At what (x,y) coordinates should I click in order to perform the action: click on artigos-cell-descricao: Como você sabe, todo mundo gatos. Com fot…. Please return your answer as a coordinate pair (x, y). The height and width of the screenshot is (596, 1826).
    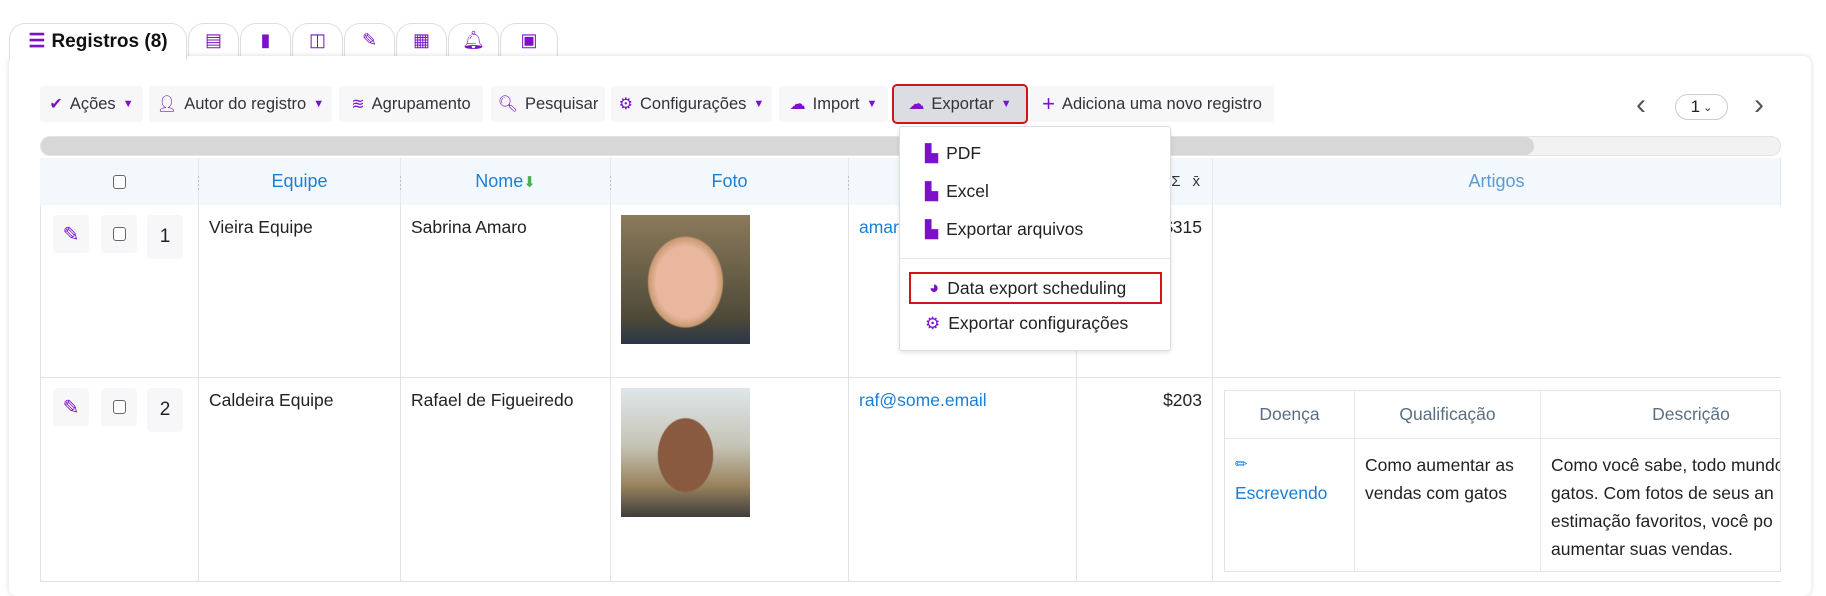
    Looking at the image, I should click on (1660, 504).